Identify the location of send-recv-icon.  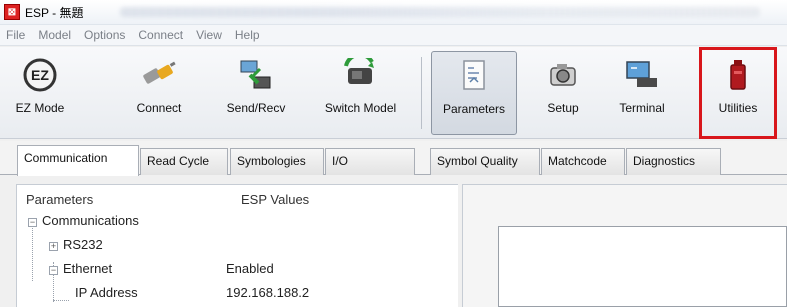
(256, 75).